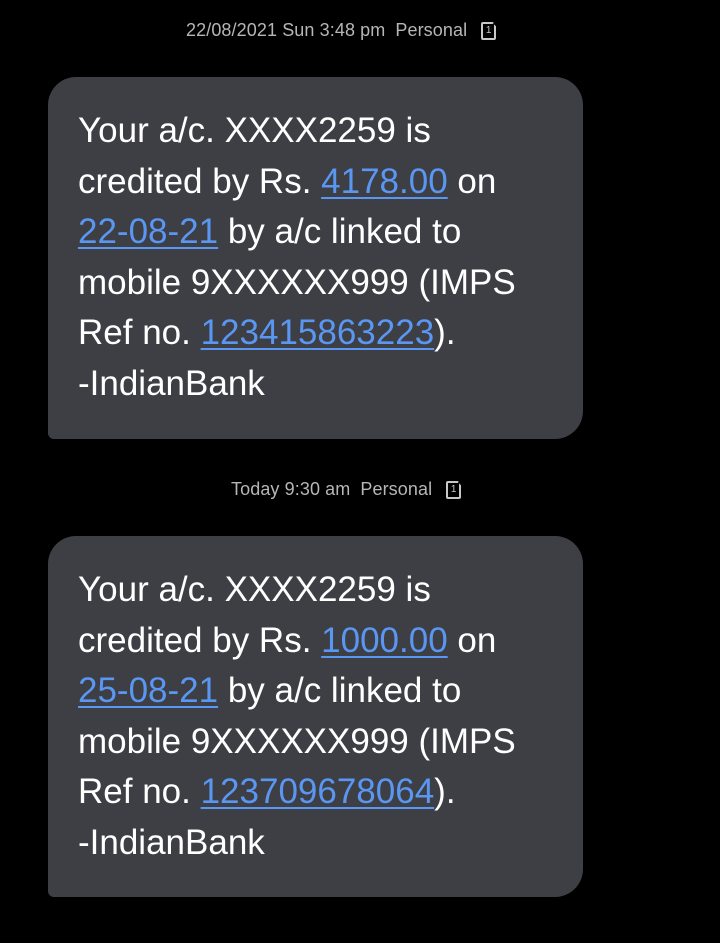 The image size is (720, 943). I want to click on message-timestamp: 22/08/2021 Sun 3:48 pm, so click(286, 30).